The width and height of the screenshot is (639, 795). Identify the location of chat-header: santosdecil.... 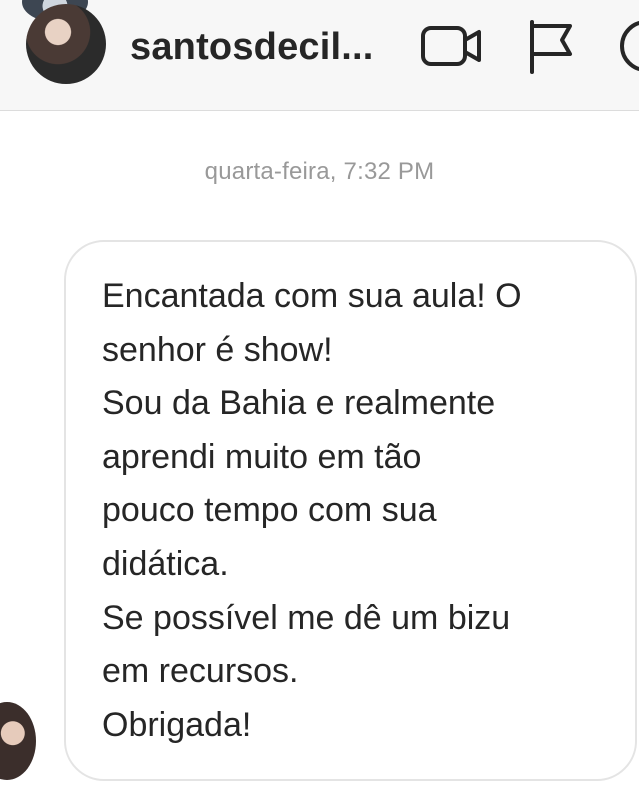
(319, 55).